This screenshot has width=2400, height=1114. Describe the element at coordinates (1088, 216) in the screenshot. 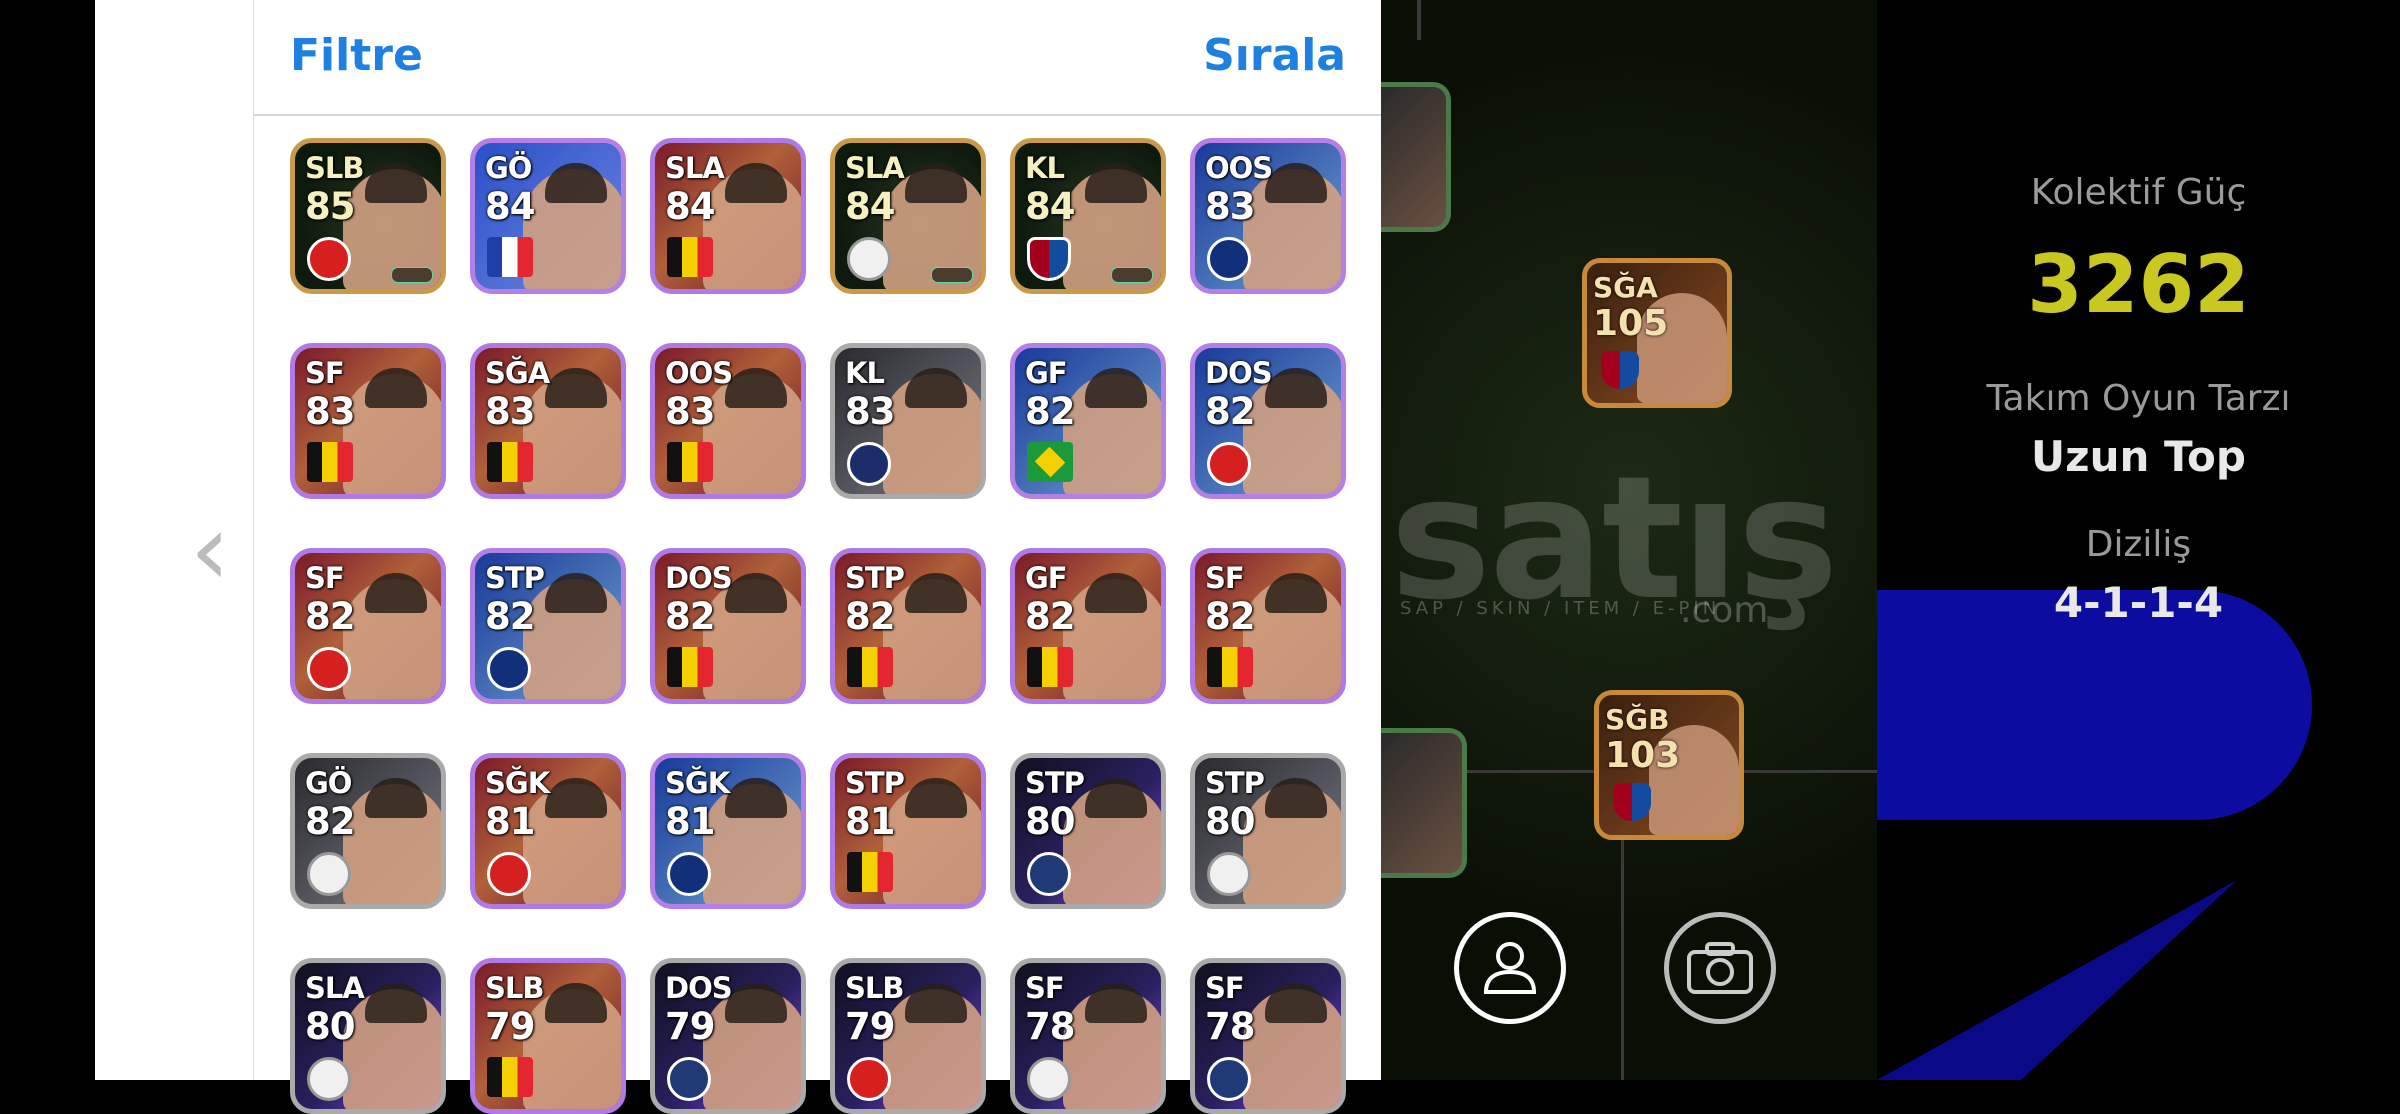

I see `player-card: KL 84` at that location.